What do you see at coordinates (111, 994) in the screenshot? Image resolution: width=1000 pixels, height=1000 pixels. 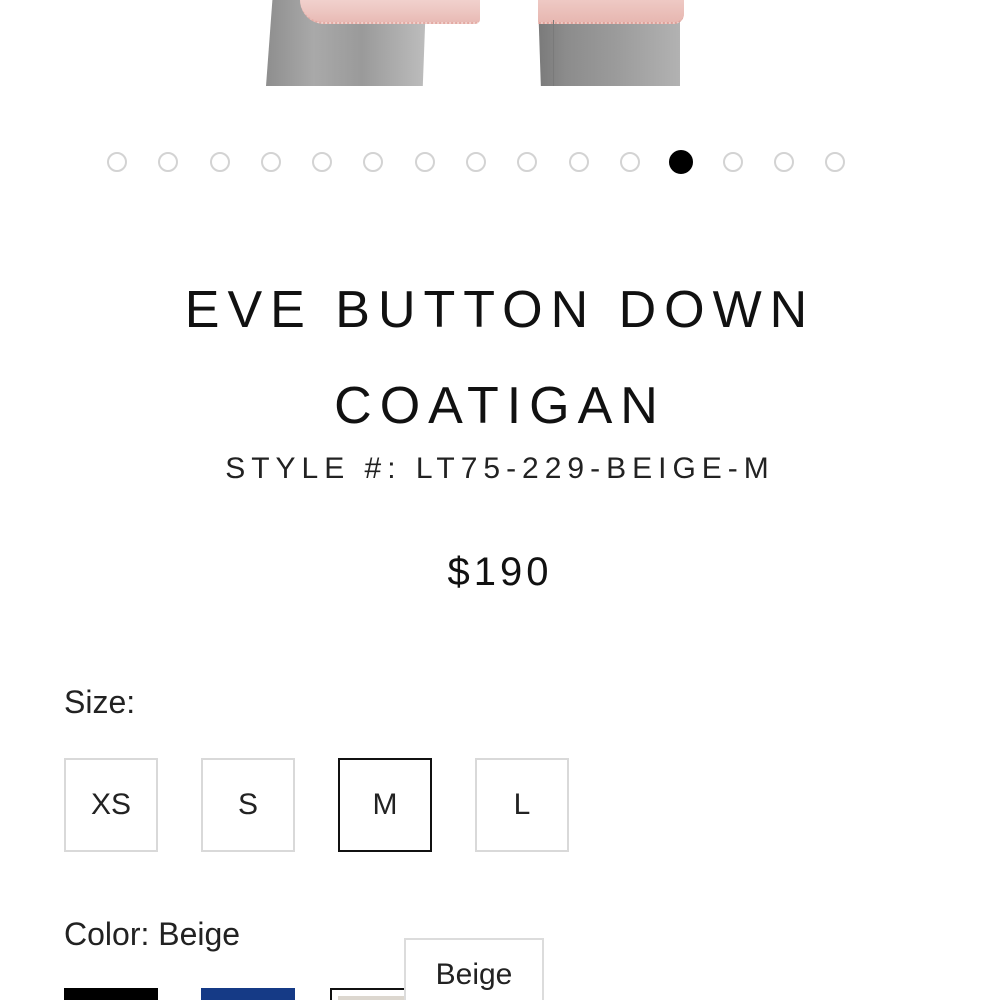 I see `color-swatch-black` at bounding box center [111, 994].